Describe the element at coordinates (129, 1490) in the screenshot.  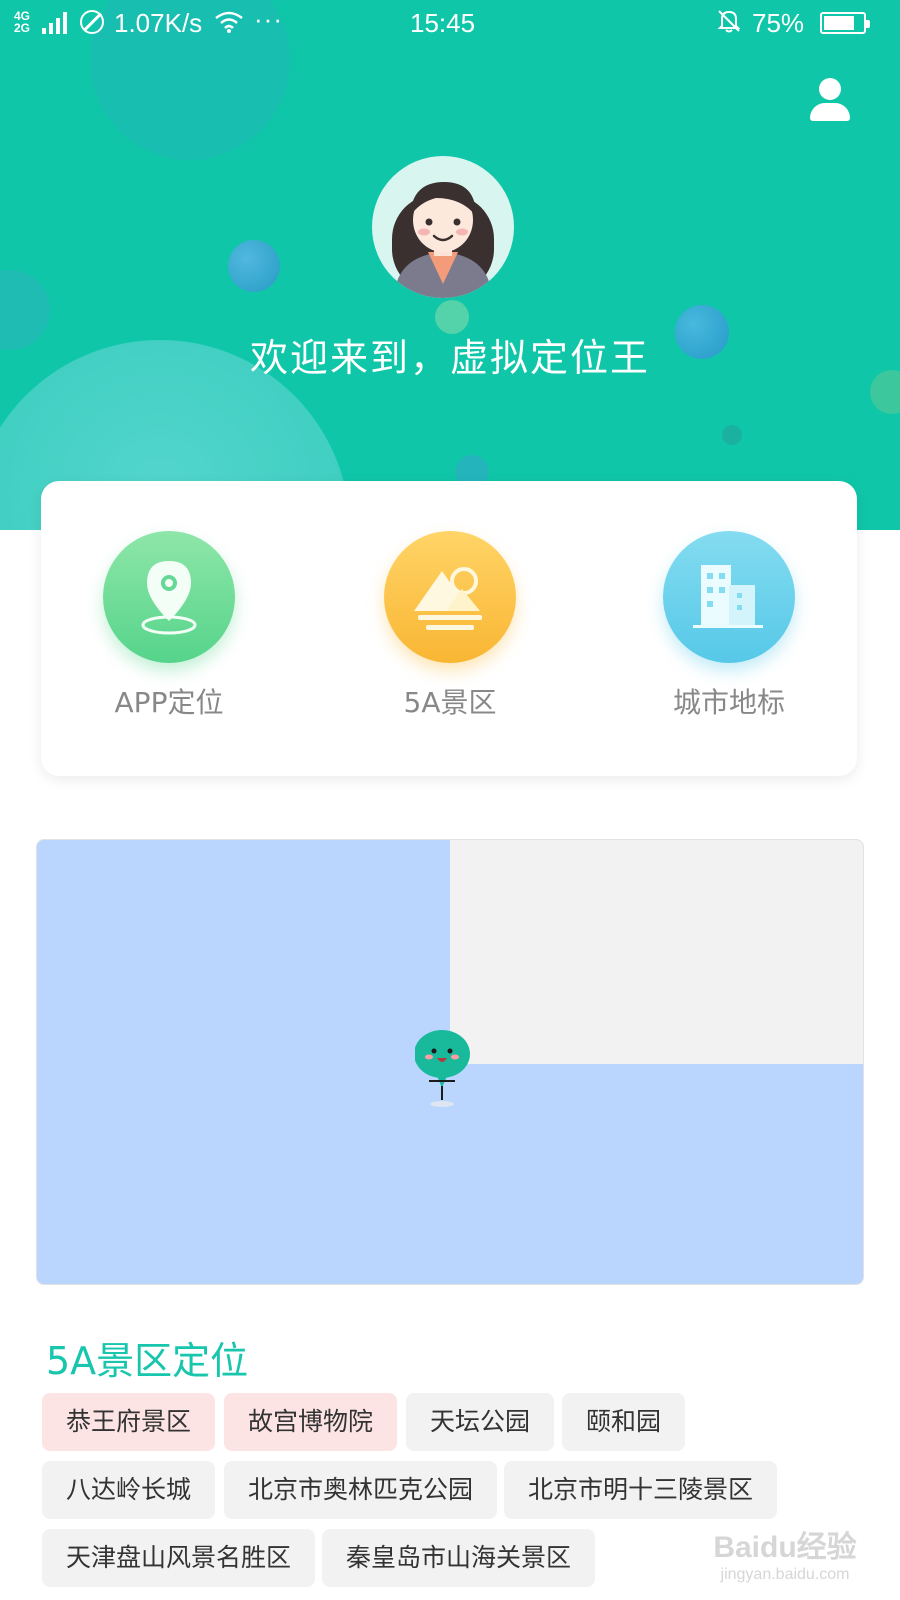
I see `scenic-tag: 八达岭长城` at that location.